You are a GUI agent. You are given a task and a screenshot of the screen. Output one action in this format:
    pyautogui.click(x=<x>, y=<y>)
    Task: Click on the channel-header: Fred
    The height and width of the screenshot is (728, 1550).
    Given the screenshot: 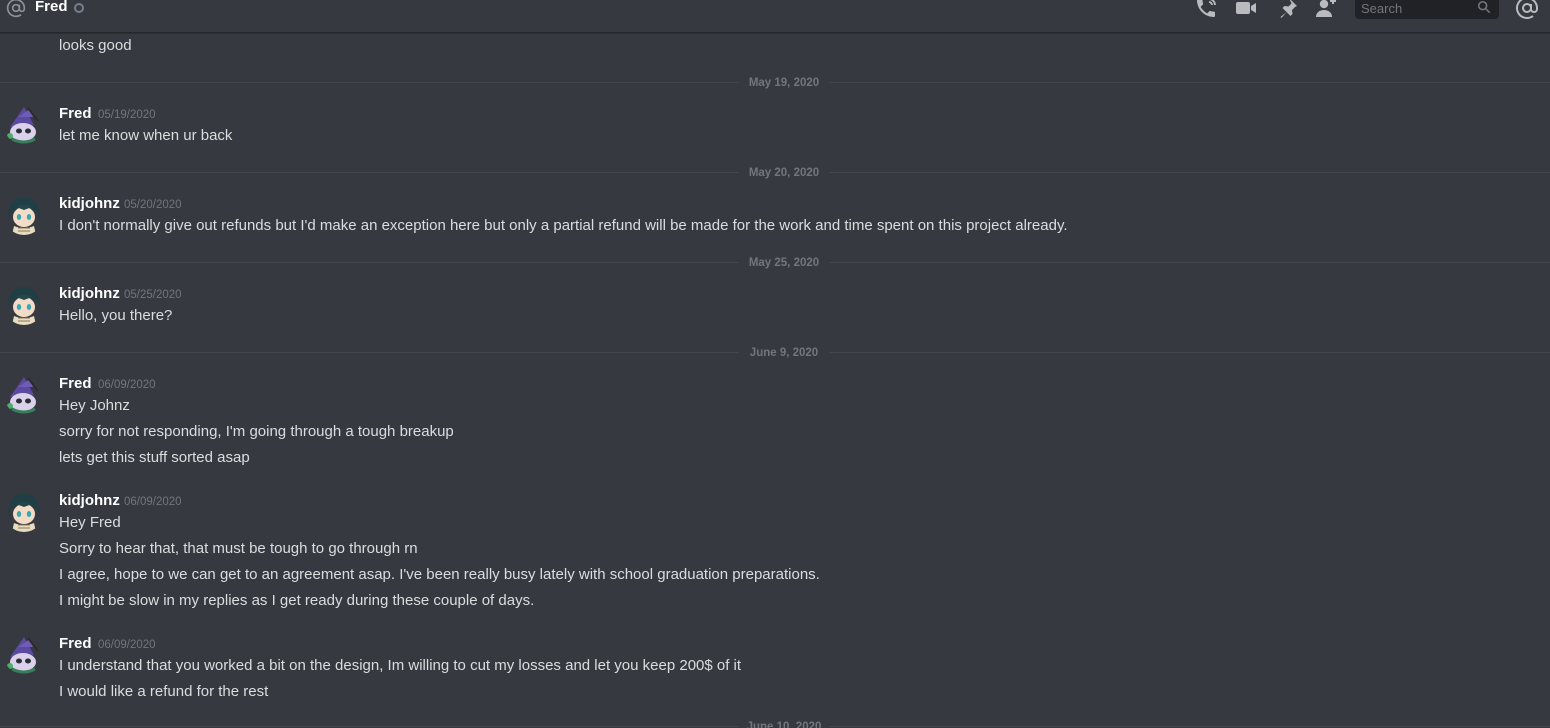 What is the action you would take?
    pyautogui.click(x=775, y=16)
    